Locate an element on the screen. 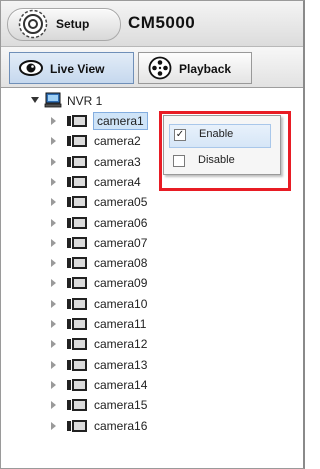  tree-item-camera: camera14 is located at coordinates (175, 385).